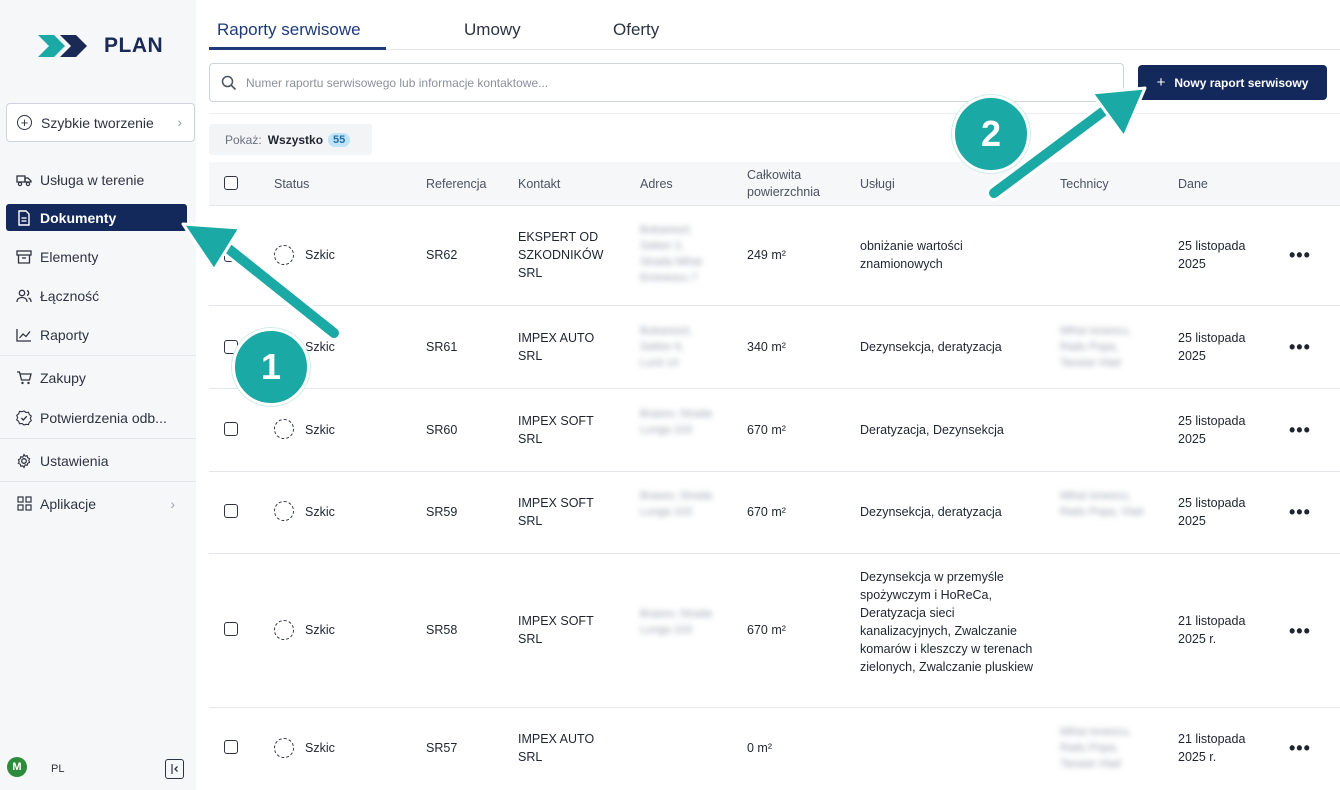 Image resolution: width=1340 pixels, height=790 pixels. Describe the element at coordinates (96, 377) in the screenshot. I see `sidebar-item-purchases: Zakupy` at that location.